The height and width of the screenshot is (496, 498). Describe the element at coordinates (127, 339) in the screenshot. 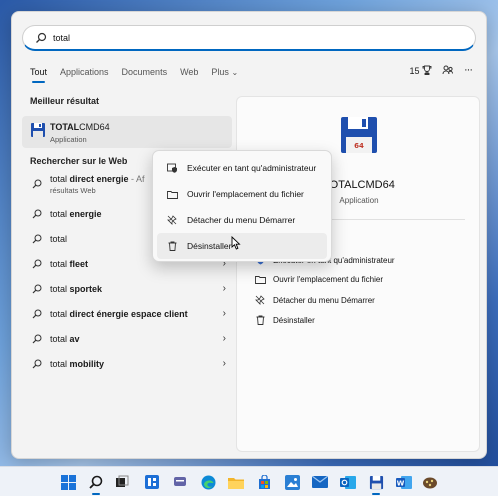

I see `web-result-item: total av ›` at that location.